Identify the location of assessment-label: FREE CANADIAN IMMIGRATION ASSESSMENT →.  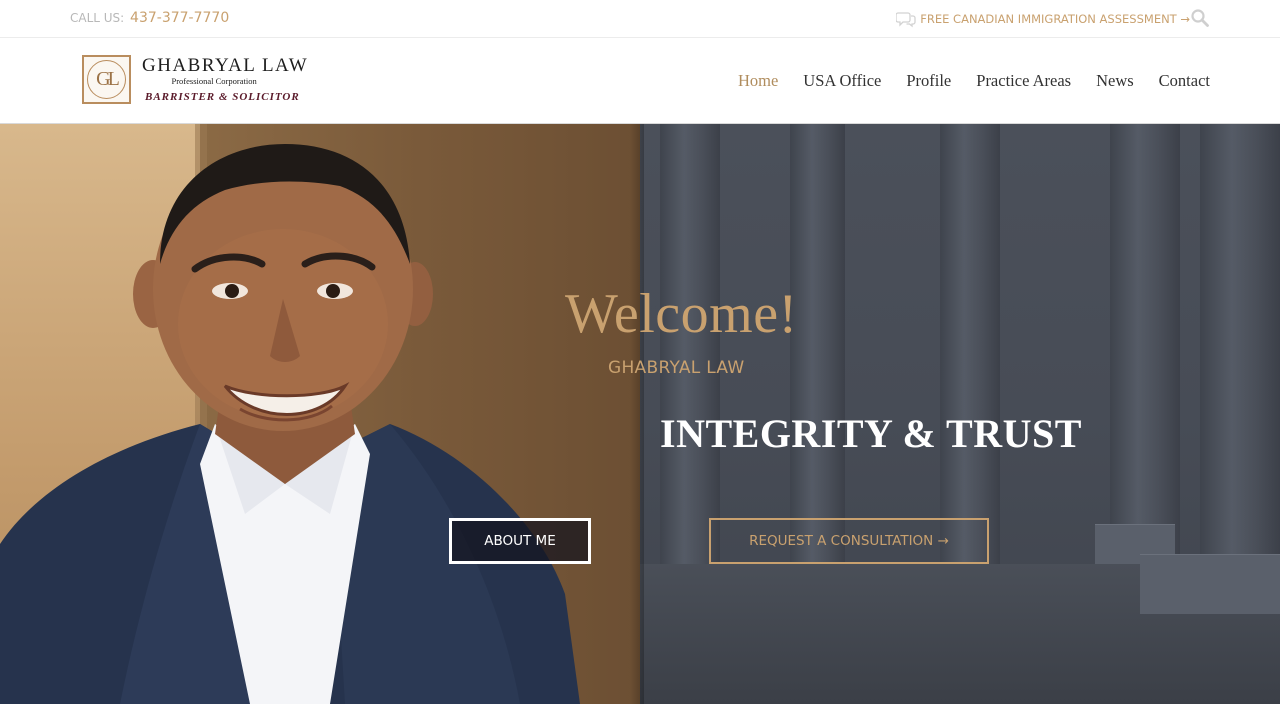
(1055, 19).